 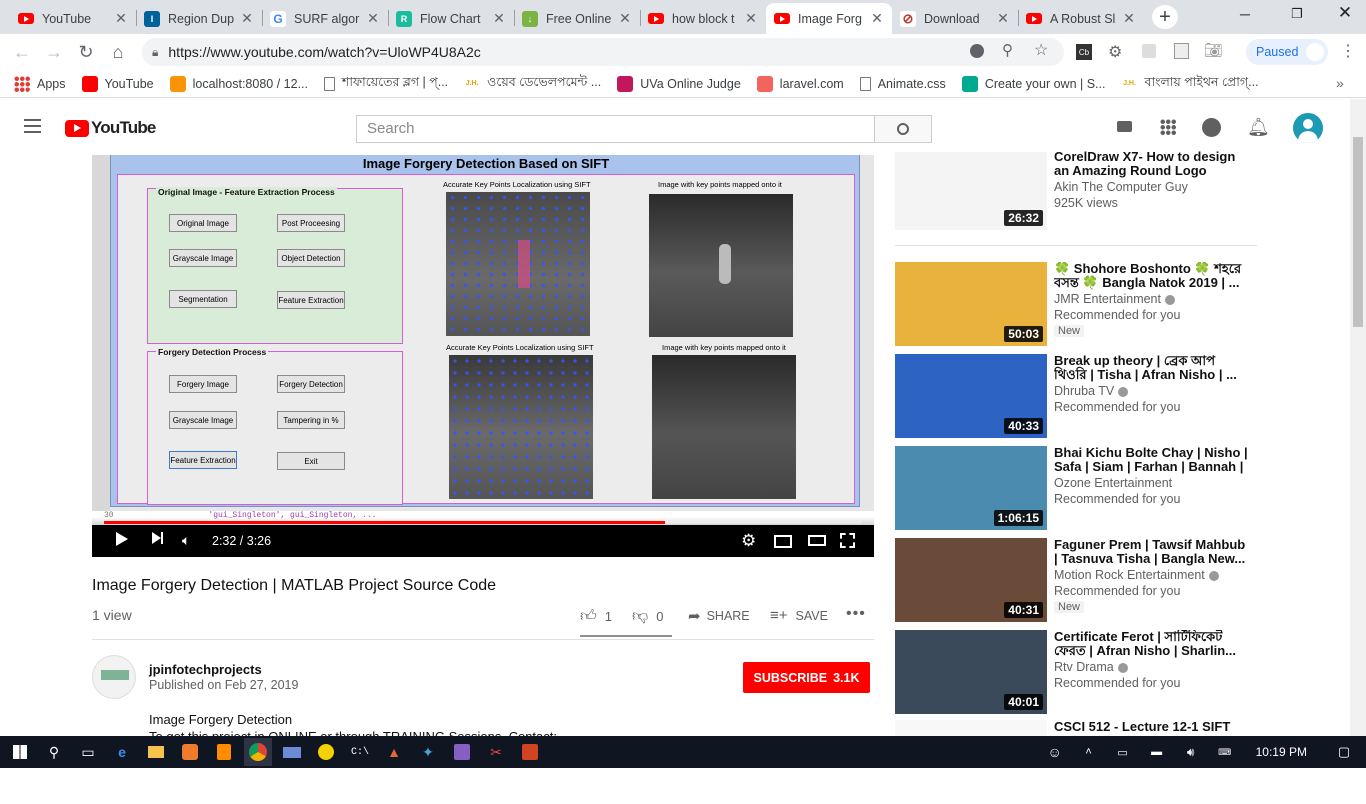 I want to click on apps-grid-icon, so click(x=1168, y=127).